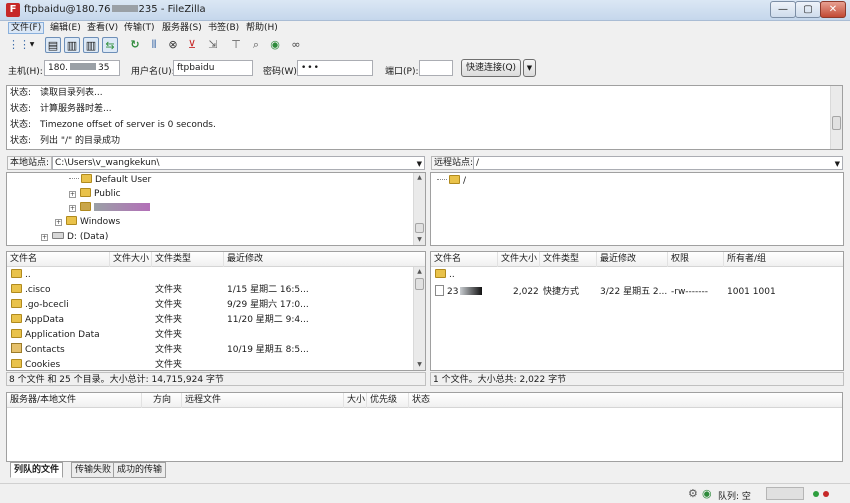 The image size is (850, 503). Describe the element at coordinates (213, 45) in the screenshot. I see `reconnect-icon: ⇲` at that location.